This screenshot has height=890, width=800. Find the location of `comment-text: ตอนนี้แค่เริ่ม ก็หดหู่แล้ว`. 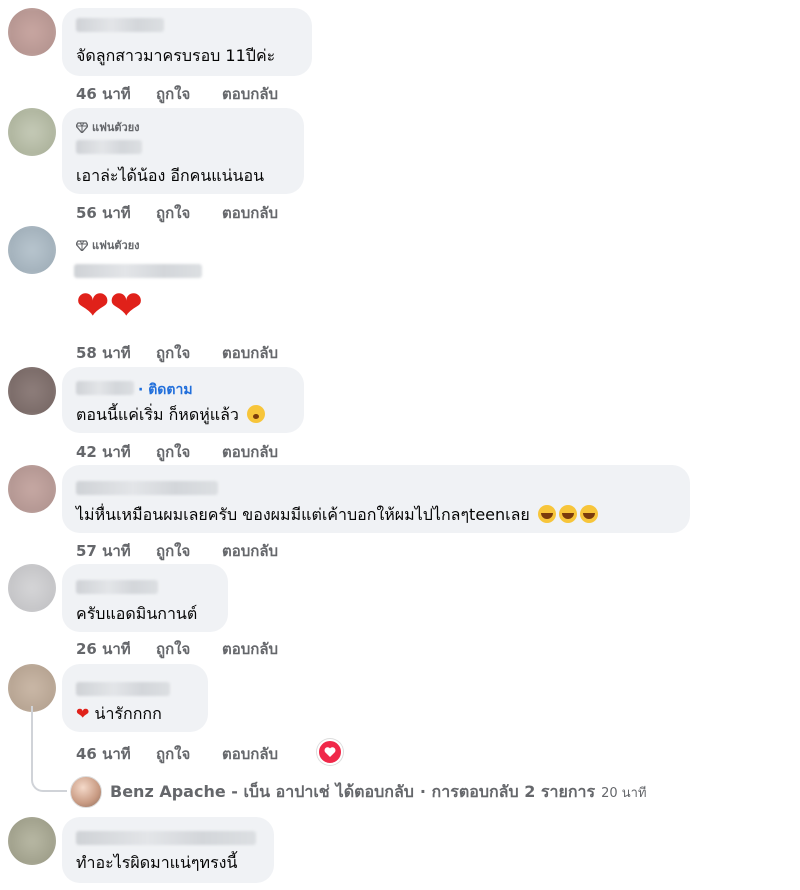

comment-text: ตอนนี้แค่เริ่ม ก็หดหู่แล้ว is located at coordinates (157, 414).